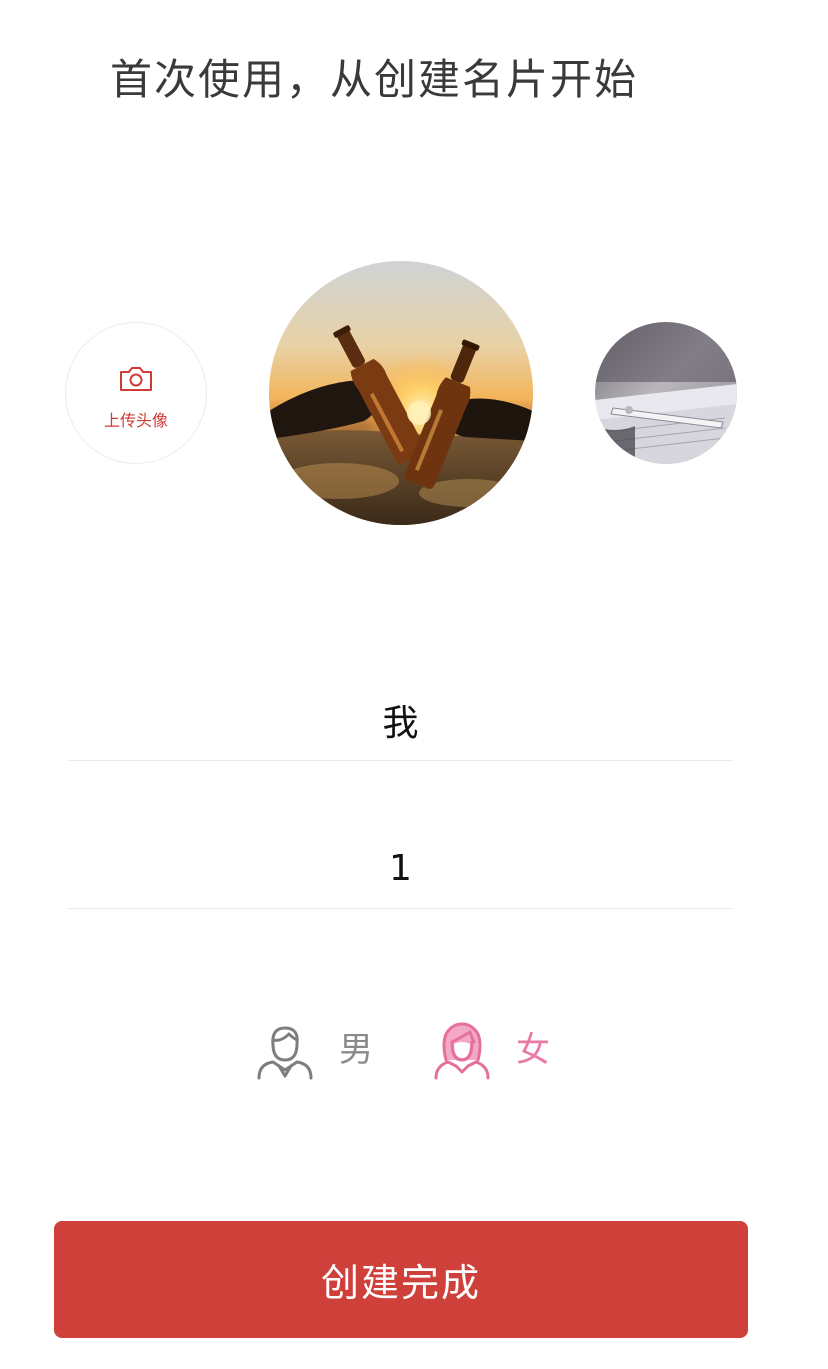 The image size is (828, 1369). What do you see at coordinates (135, 420) in the screenshot?
I see `upload-avatar-label: 上传头像` at bounding box center [135, 420].